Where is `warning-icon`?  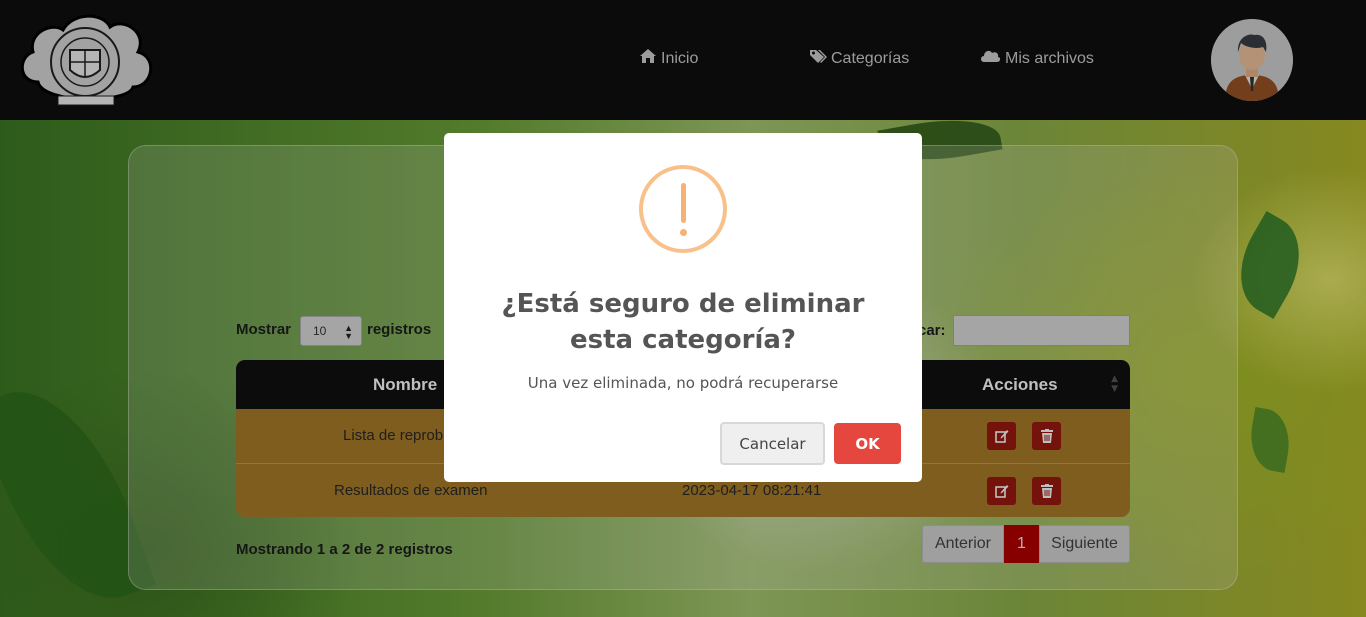 warning-icon is located at coordinates (683, 209).